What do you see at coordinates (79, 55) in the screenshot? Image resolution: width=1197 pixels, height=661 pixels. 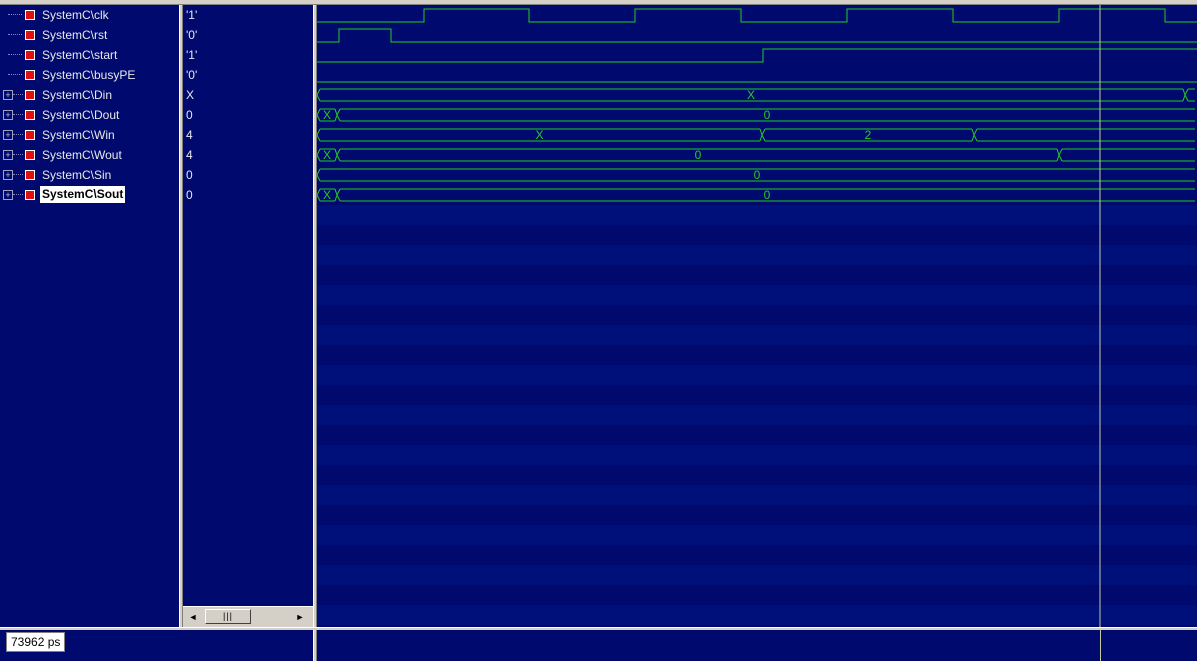 I see `signal-name: SystemC\start` at bounding box center [79, 55].